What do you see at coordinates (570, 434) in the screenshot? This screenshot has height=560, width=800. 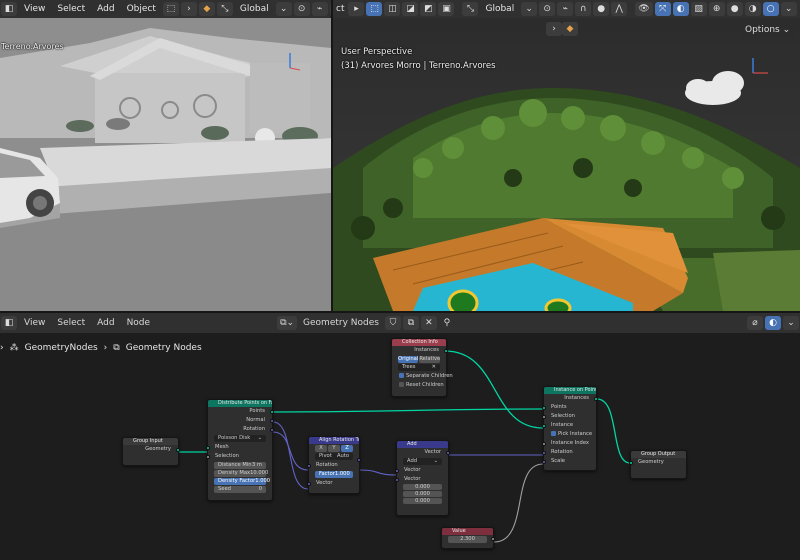 I see `pick-instance-row: Pick Instance` at bounding box center [570, 434].